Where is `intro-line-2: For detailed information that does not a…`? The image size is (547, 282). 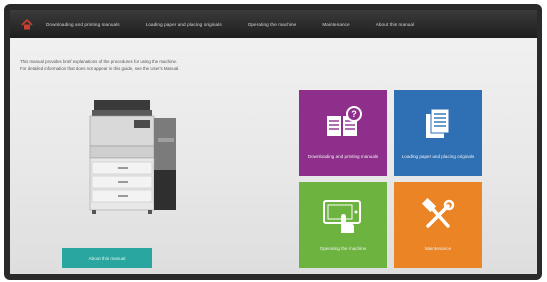
intro-line-2: For detailed information that does not a… is located at coordinates (100, 68).